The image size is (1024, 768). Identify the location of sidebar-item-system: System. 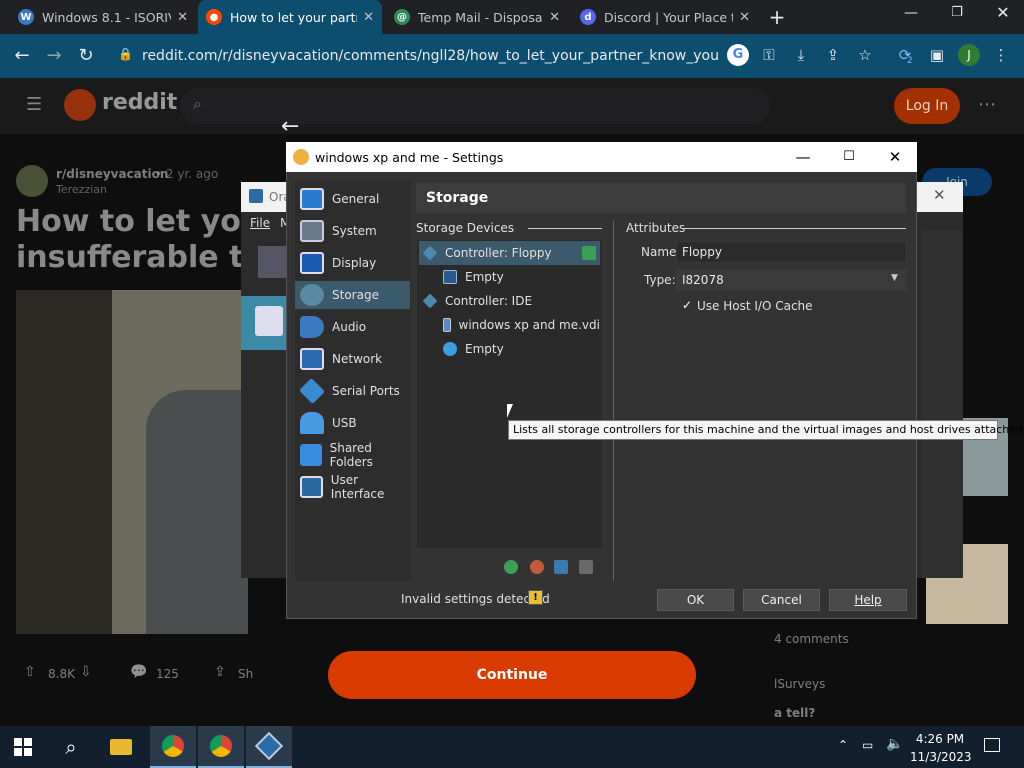
(352, 231).